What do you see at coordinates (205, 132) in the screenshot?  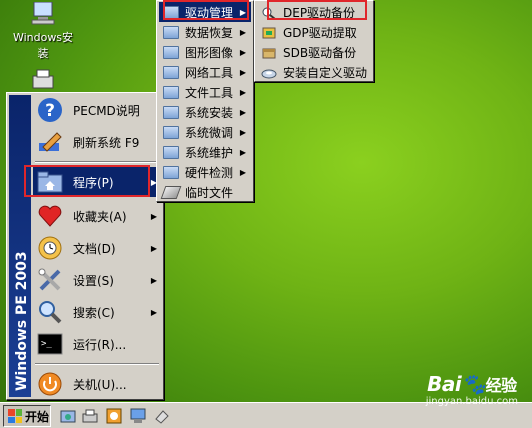 I see `programs-item-system-tweak: 系统微调 ▶` at bounding box center [205, 132].